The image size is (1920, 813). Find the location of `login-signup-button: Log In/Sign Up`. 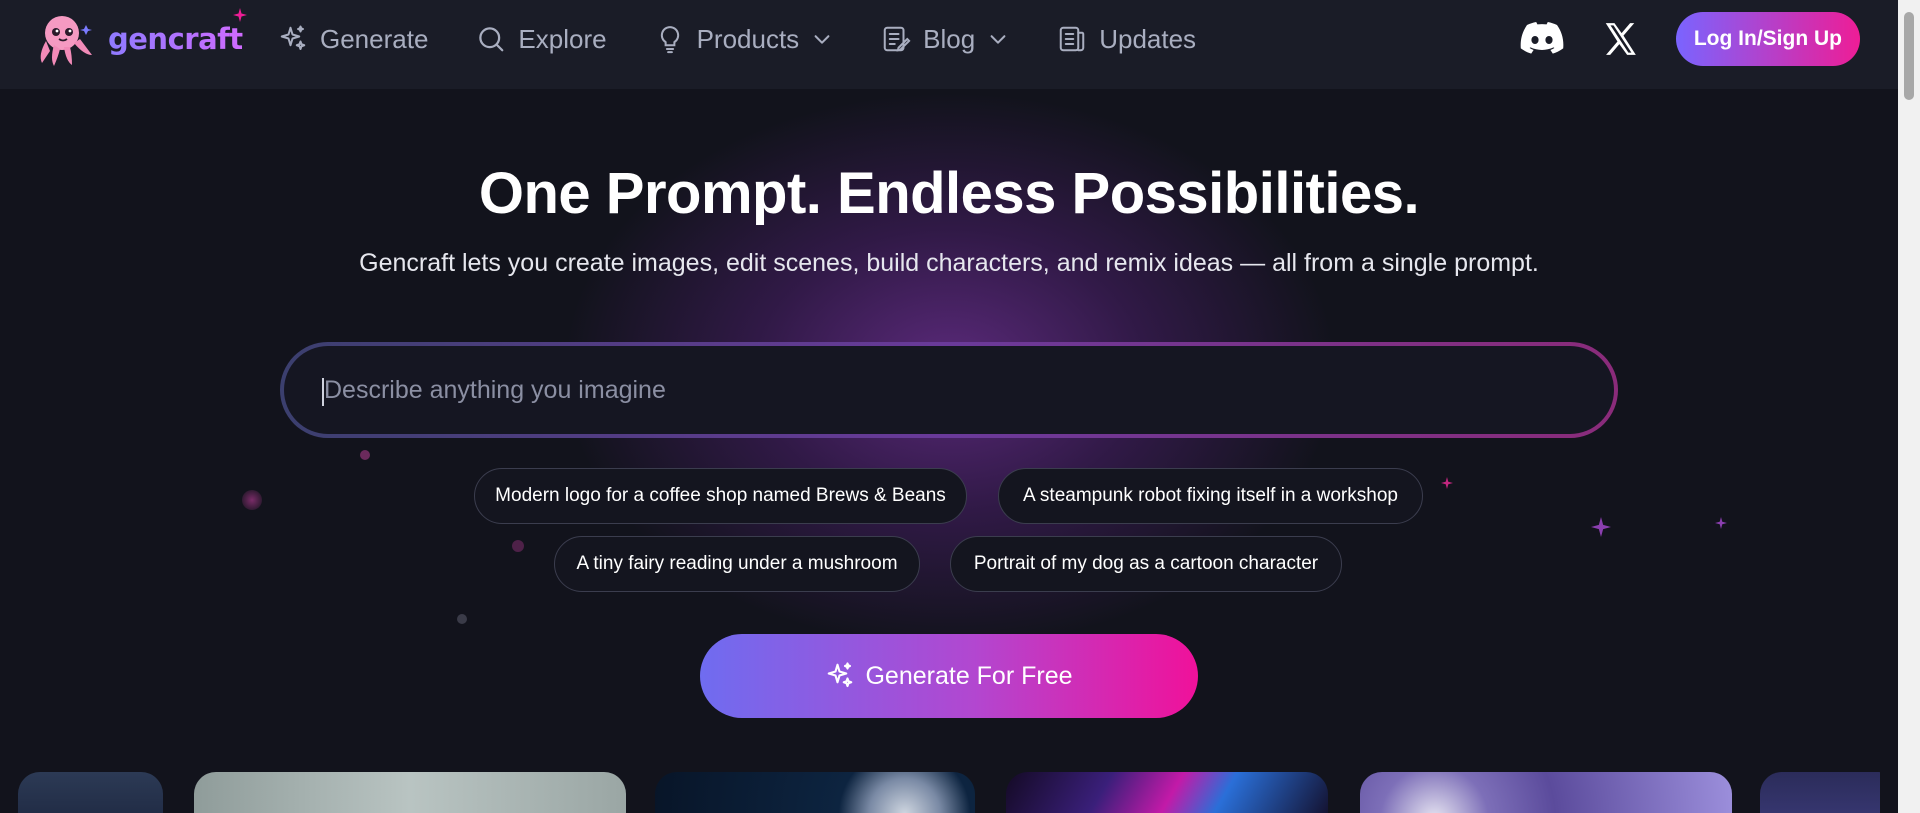

login-signup-button: Log In/Sign Up is located at coordinates (1767, 39).